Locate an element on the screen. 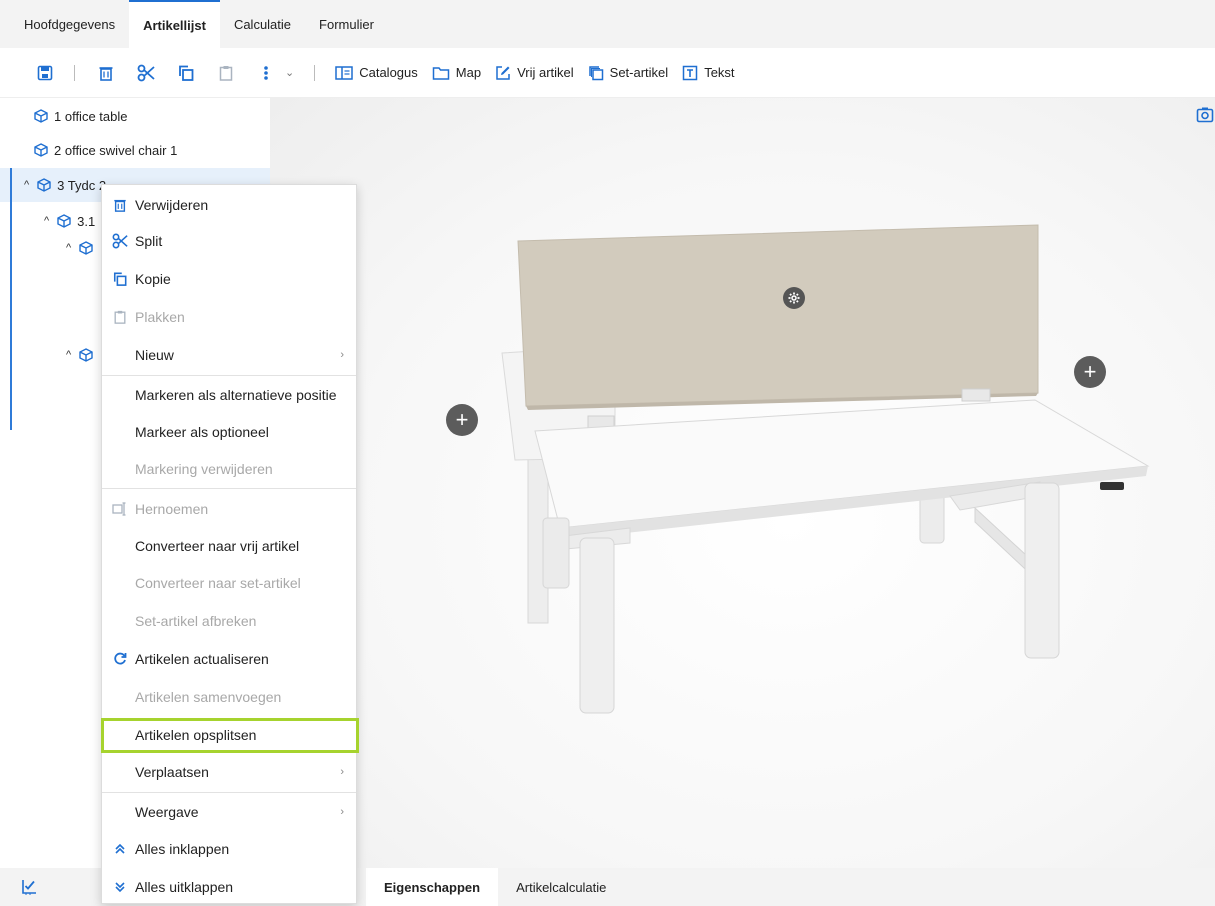 The width and height of the screenshot is (1215, 906). menu-item-label: Kopie is located at coordinates (153, 279).